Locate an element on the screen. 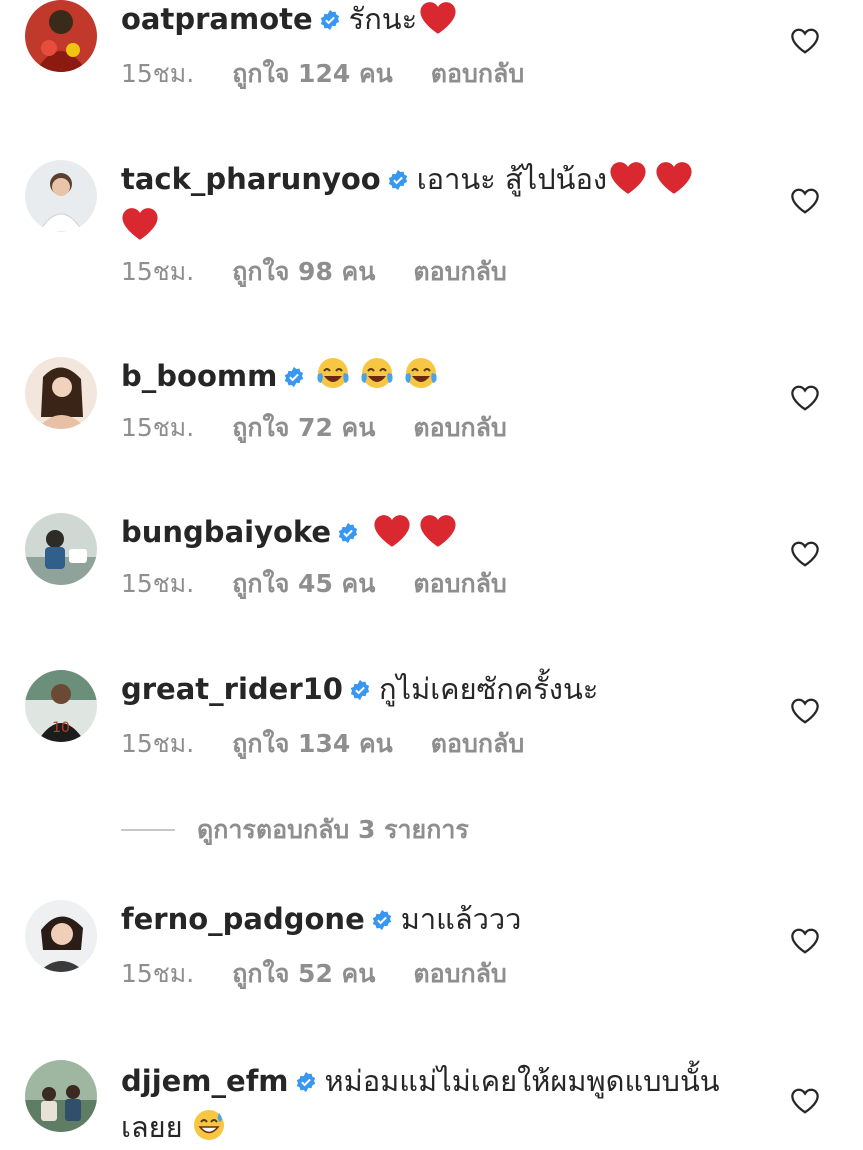 The height and width of the screenshot is (1150, 863). comment-body: bungbaiyoke is located at coordinates (431, 532).